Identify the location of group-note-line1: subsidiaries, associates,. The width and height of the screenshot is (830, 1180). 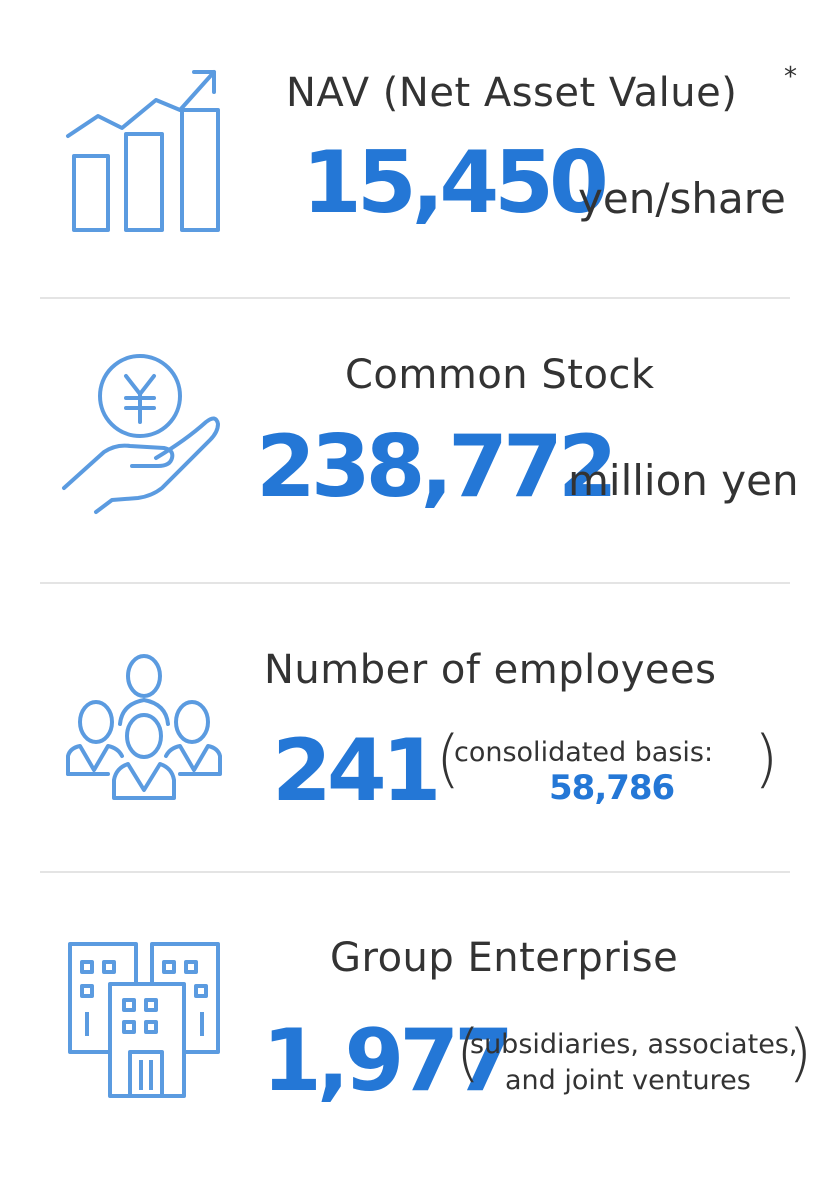
(634, 1044).